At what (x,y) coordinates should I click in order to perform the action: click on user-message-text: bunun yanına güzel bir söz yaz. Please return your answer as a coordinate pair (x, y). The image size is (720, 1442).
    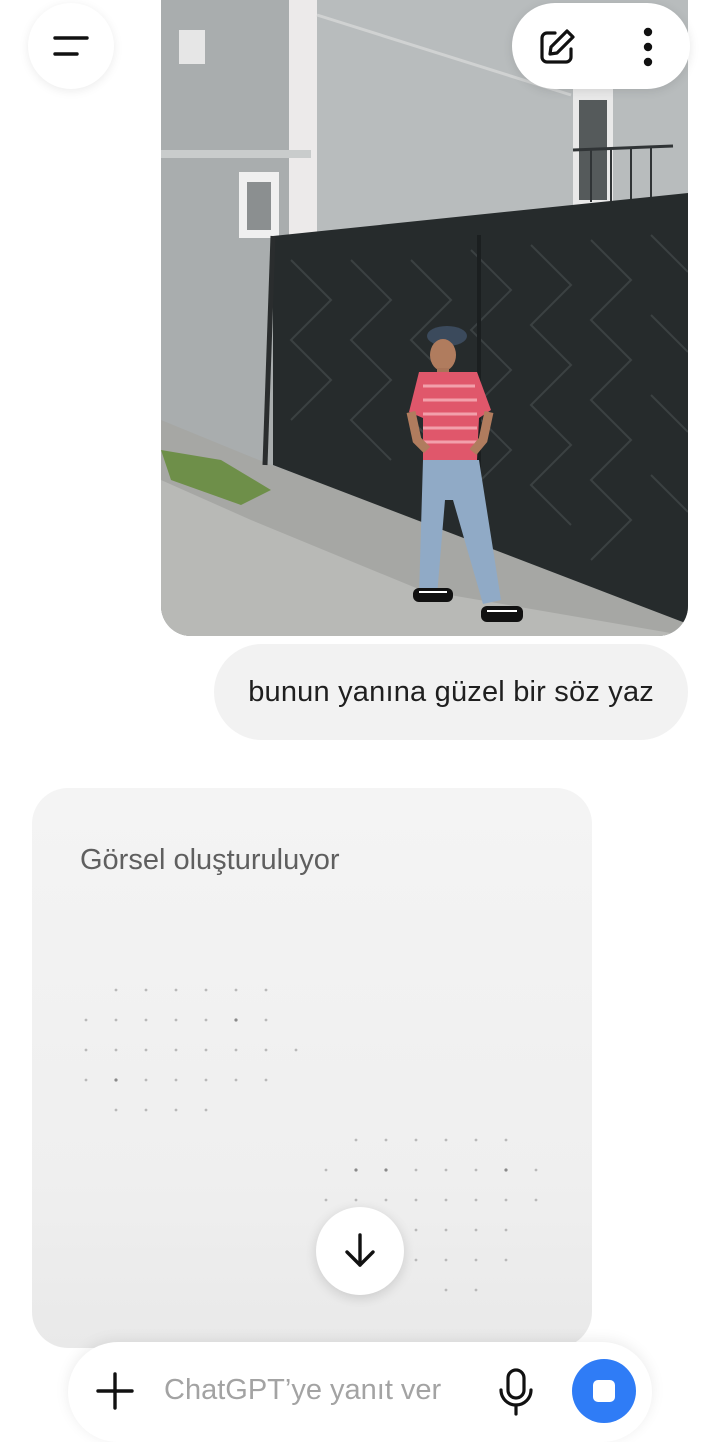
    Looking at the image, I should click on (451, 691).